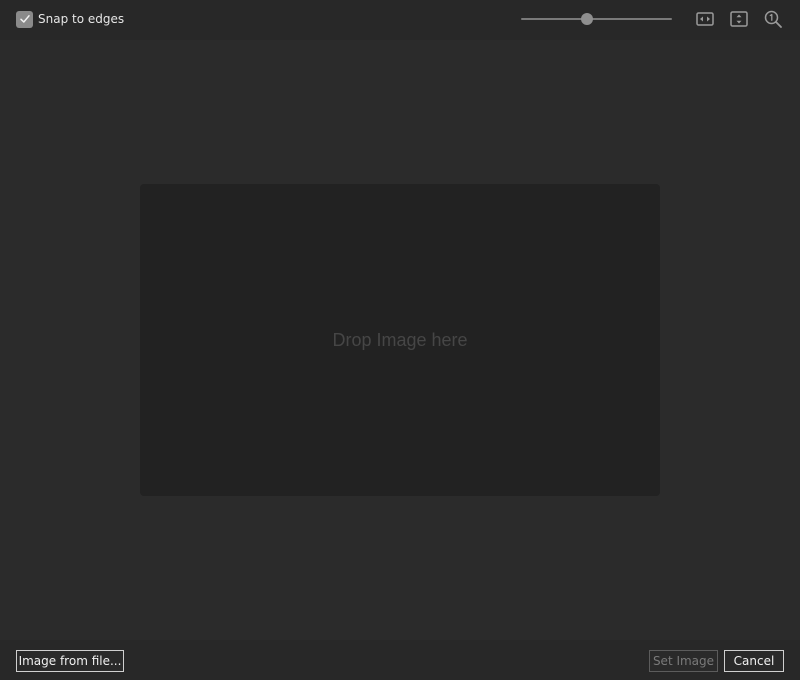  What do you see at coordinates (754, 661) in the screenshot?
I see `cancel-button: Cancel` at bounding box center [754, 661].